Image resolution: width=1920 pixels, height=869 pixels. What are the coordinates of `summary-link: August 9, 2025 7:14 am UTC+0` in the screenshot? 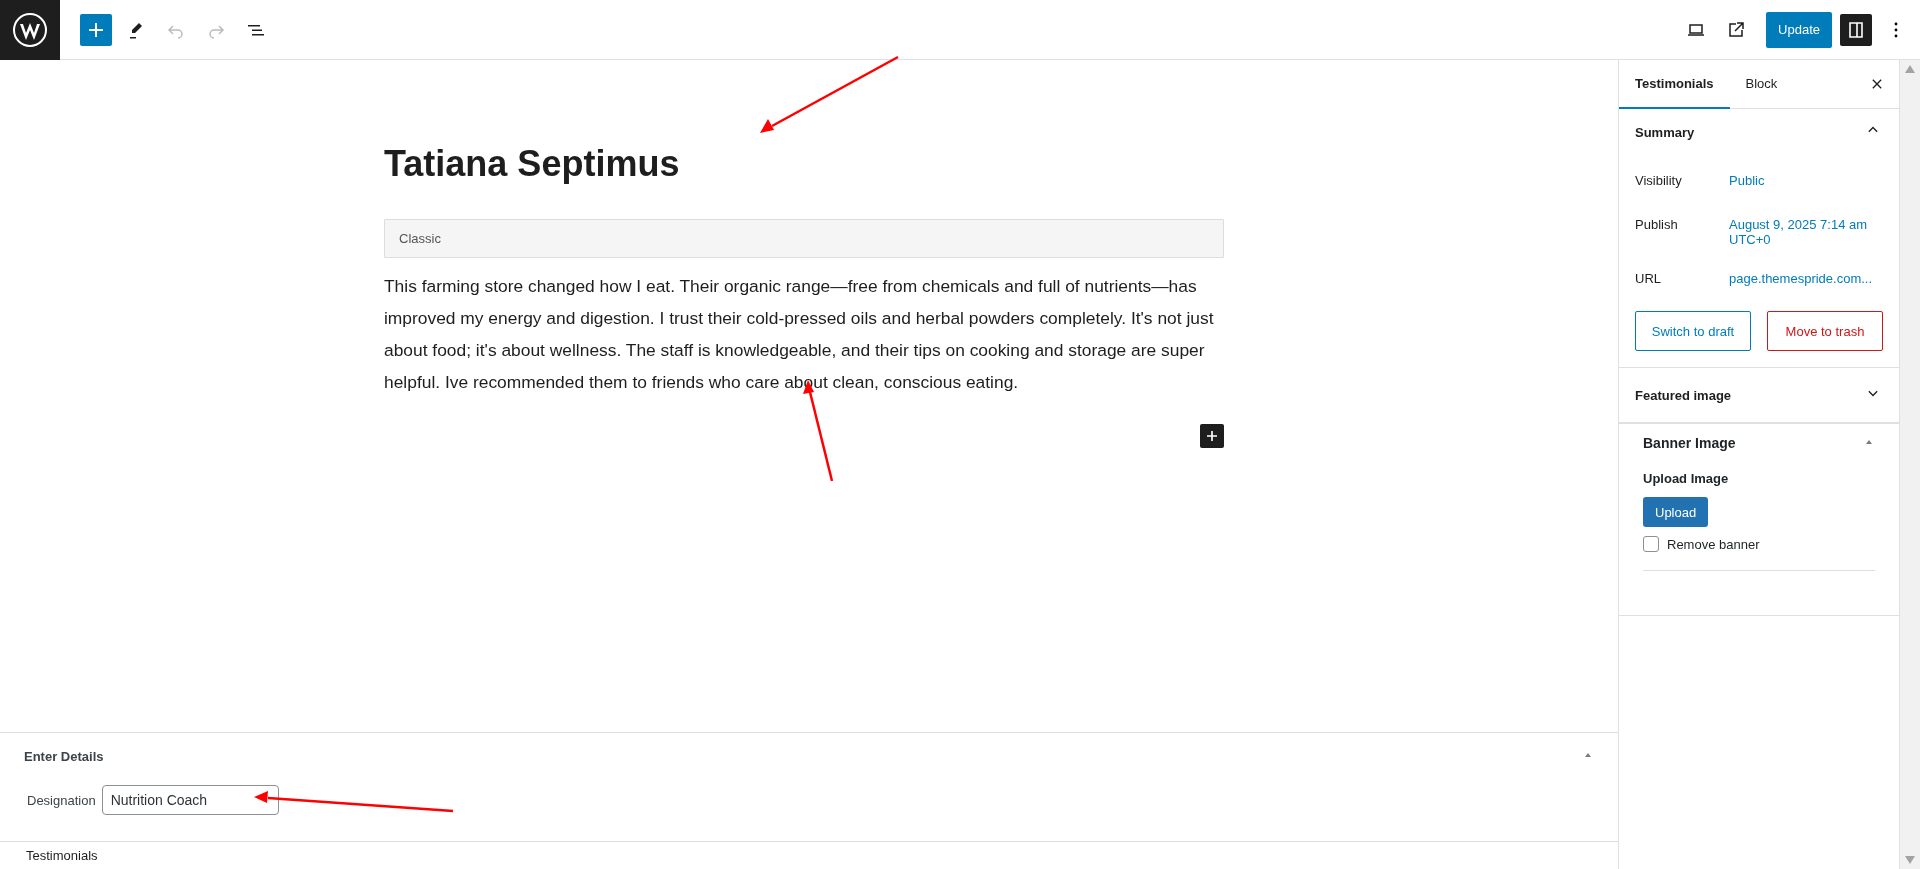 It's located at (1804, 232).